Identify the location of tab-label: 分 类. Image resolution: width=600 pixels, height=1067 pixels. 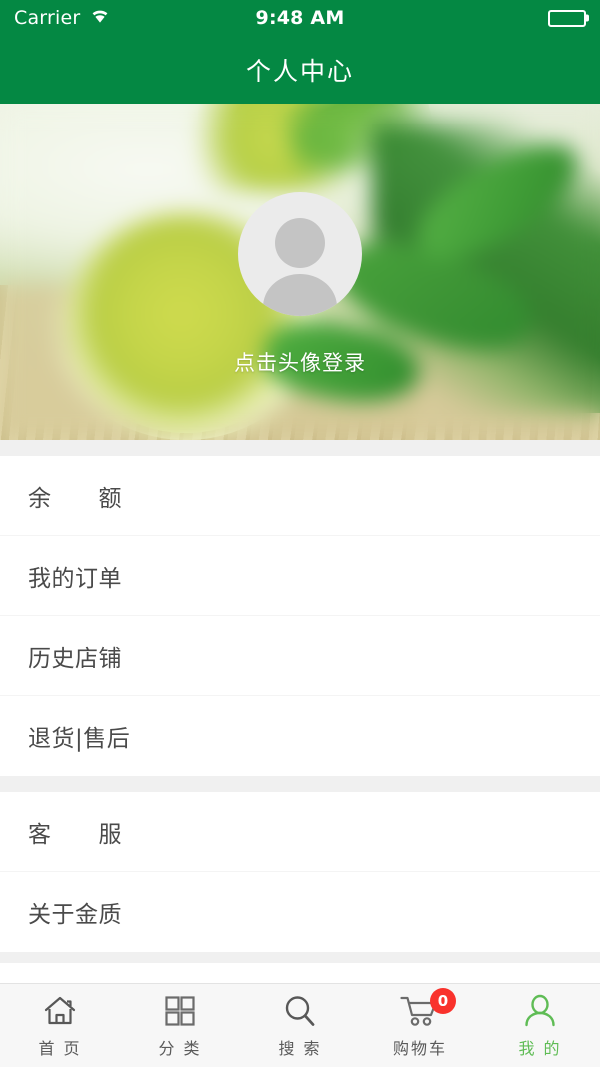
(180, 1048).